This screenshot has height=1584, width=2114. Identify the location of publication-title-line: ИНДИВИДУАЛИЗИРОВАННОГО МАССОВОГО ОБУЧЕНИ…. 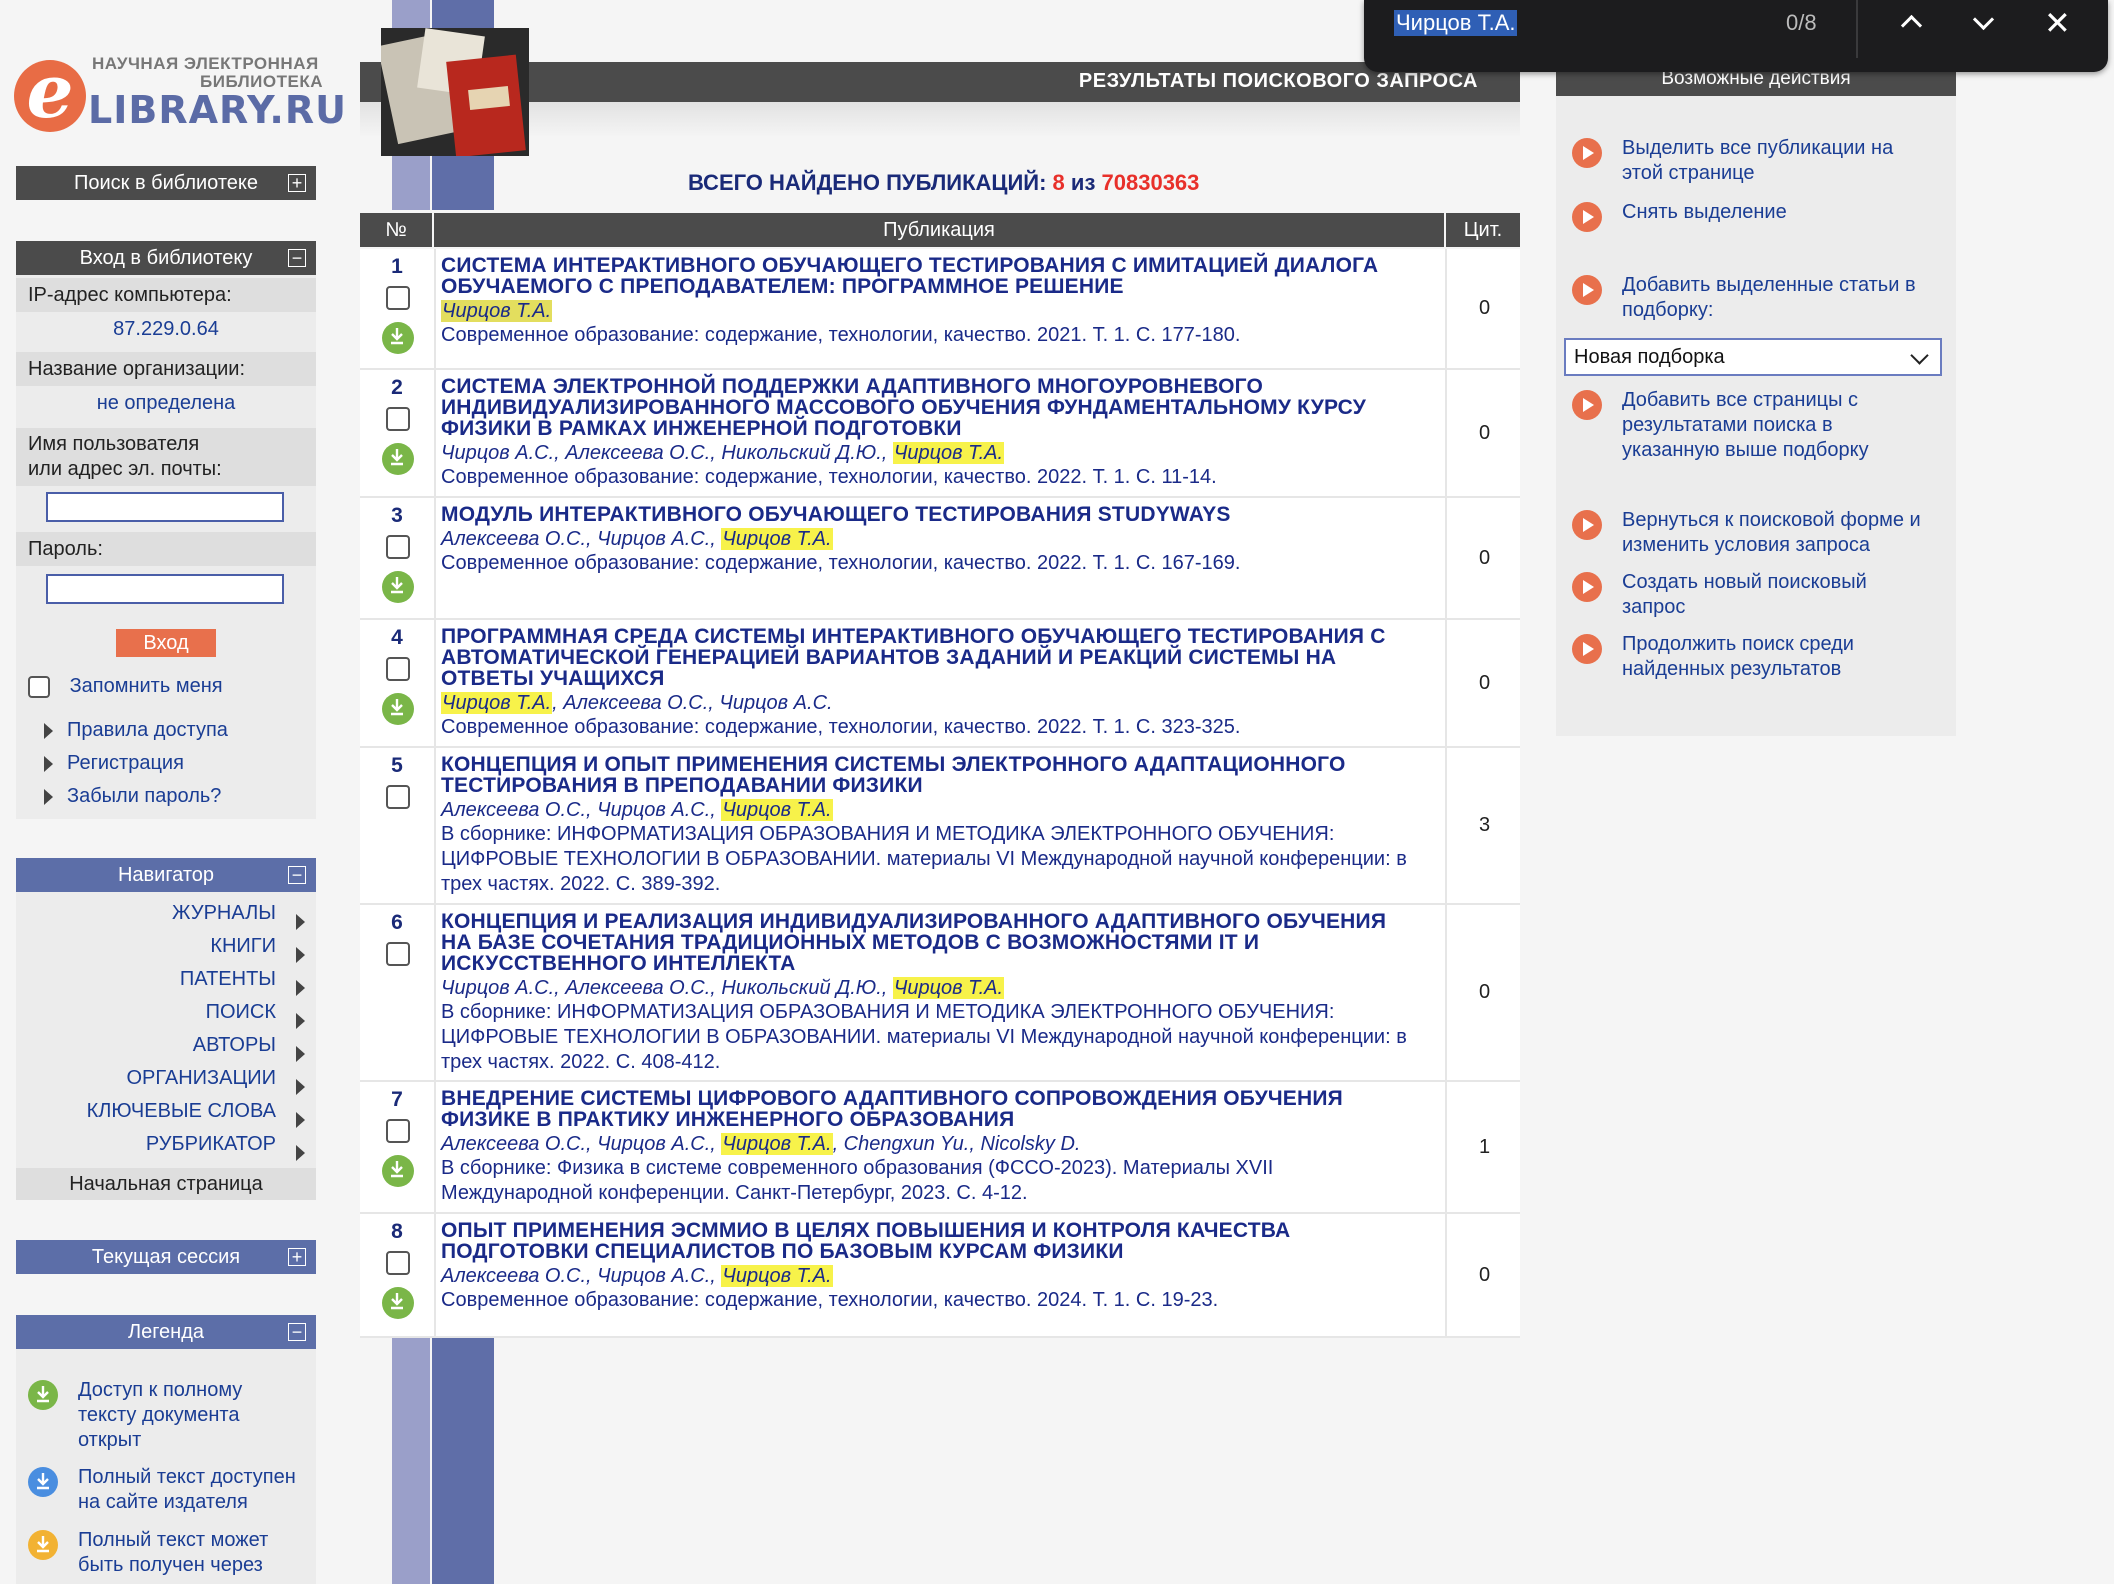
(903, 407).